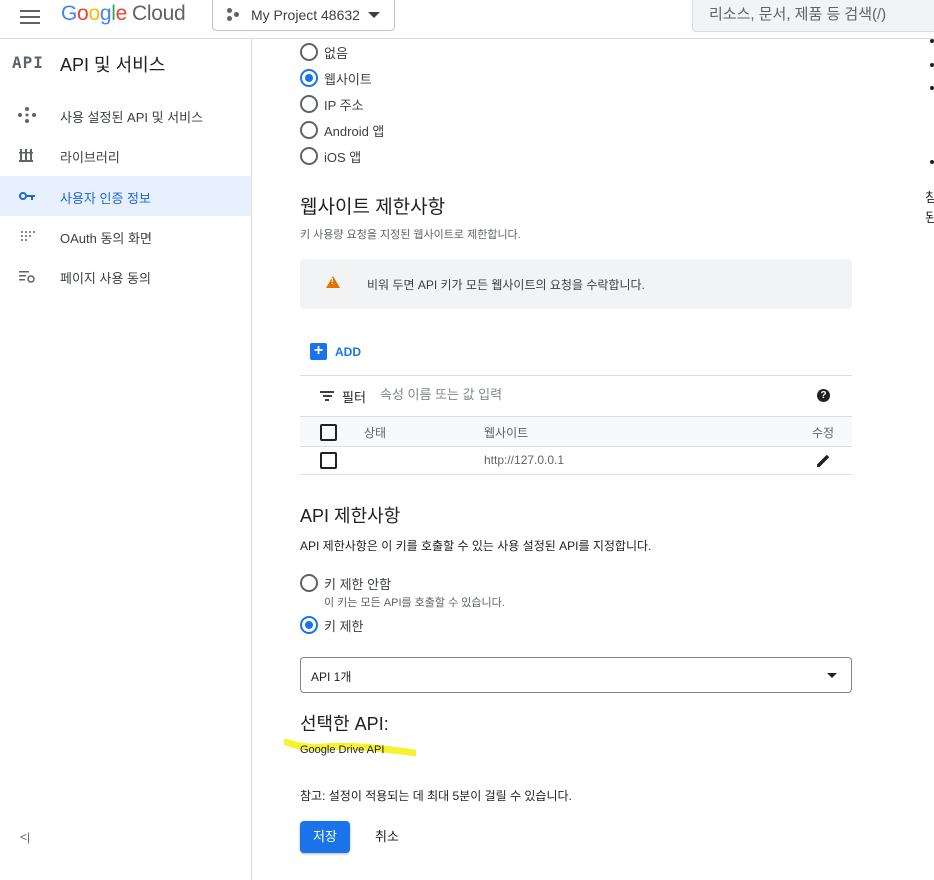 This screenshot has width=934, height=880. Describe the element at coordinates (506, 432) in the screenshot. I see `column-header-website: 웹사이트` at that location.